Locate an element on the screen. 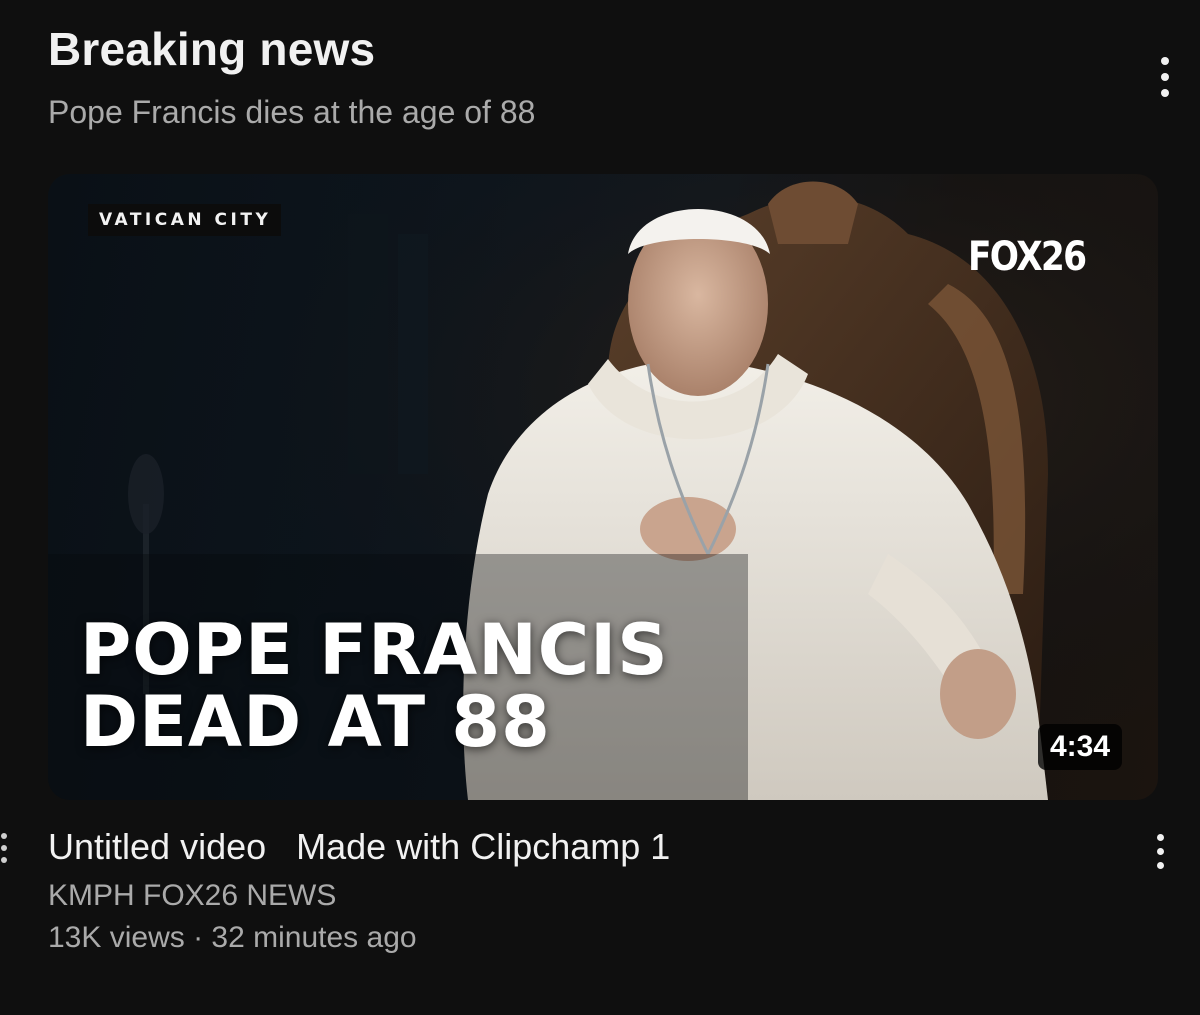  location-tag: VATICAN CITY is located at coordinates (185, 220).